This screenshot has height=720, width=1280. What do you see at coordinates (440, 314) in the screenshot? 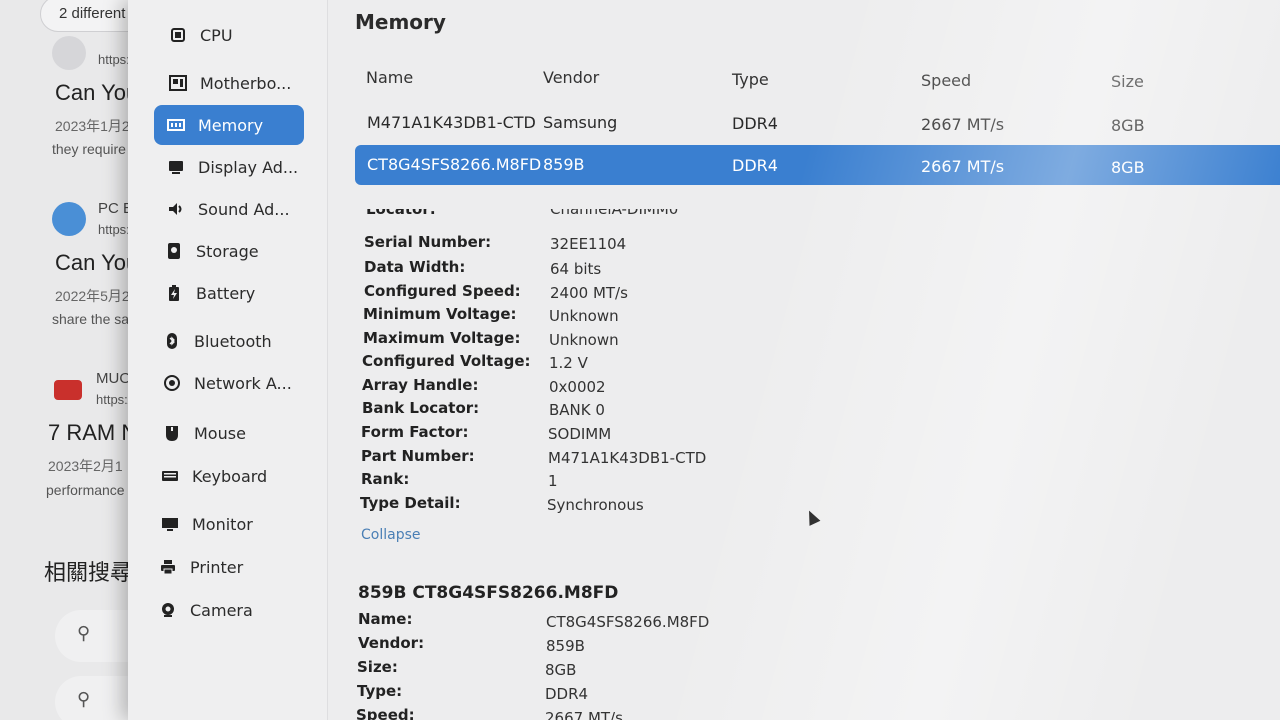
I see `detail-label: Minimum Voltage:` at bounding box center [440, 314].